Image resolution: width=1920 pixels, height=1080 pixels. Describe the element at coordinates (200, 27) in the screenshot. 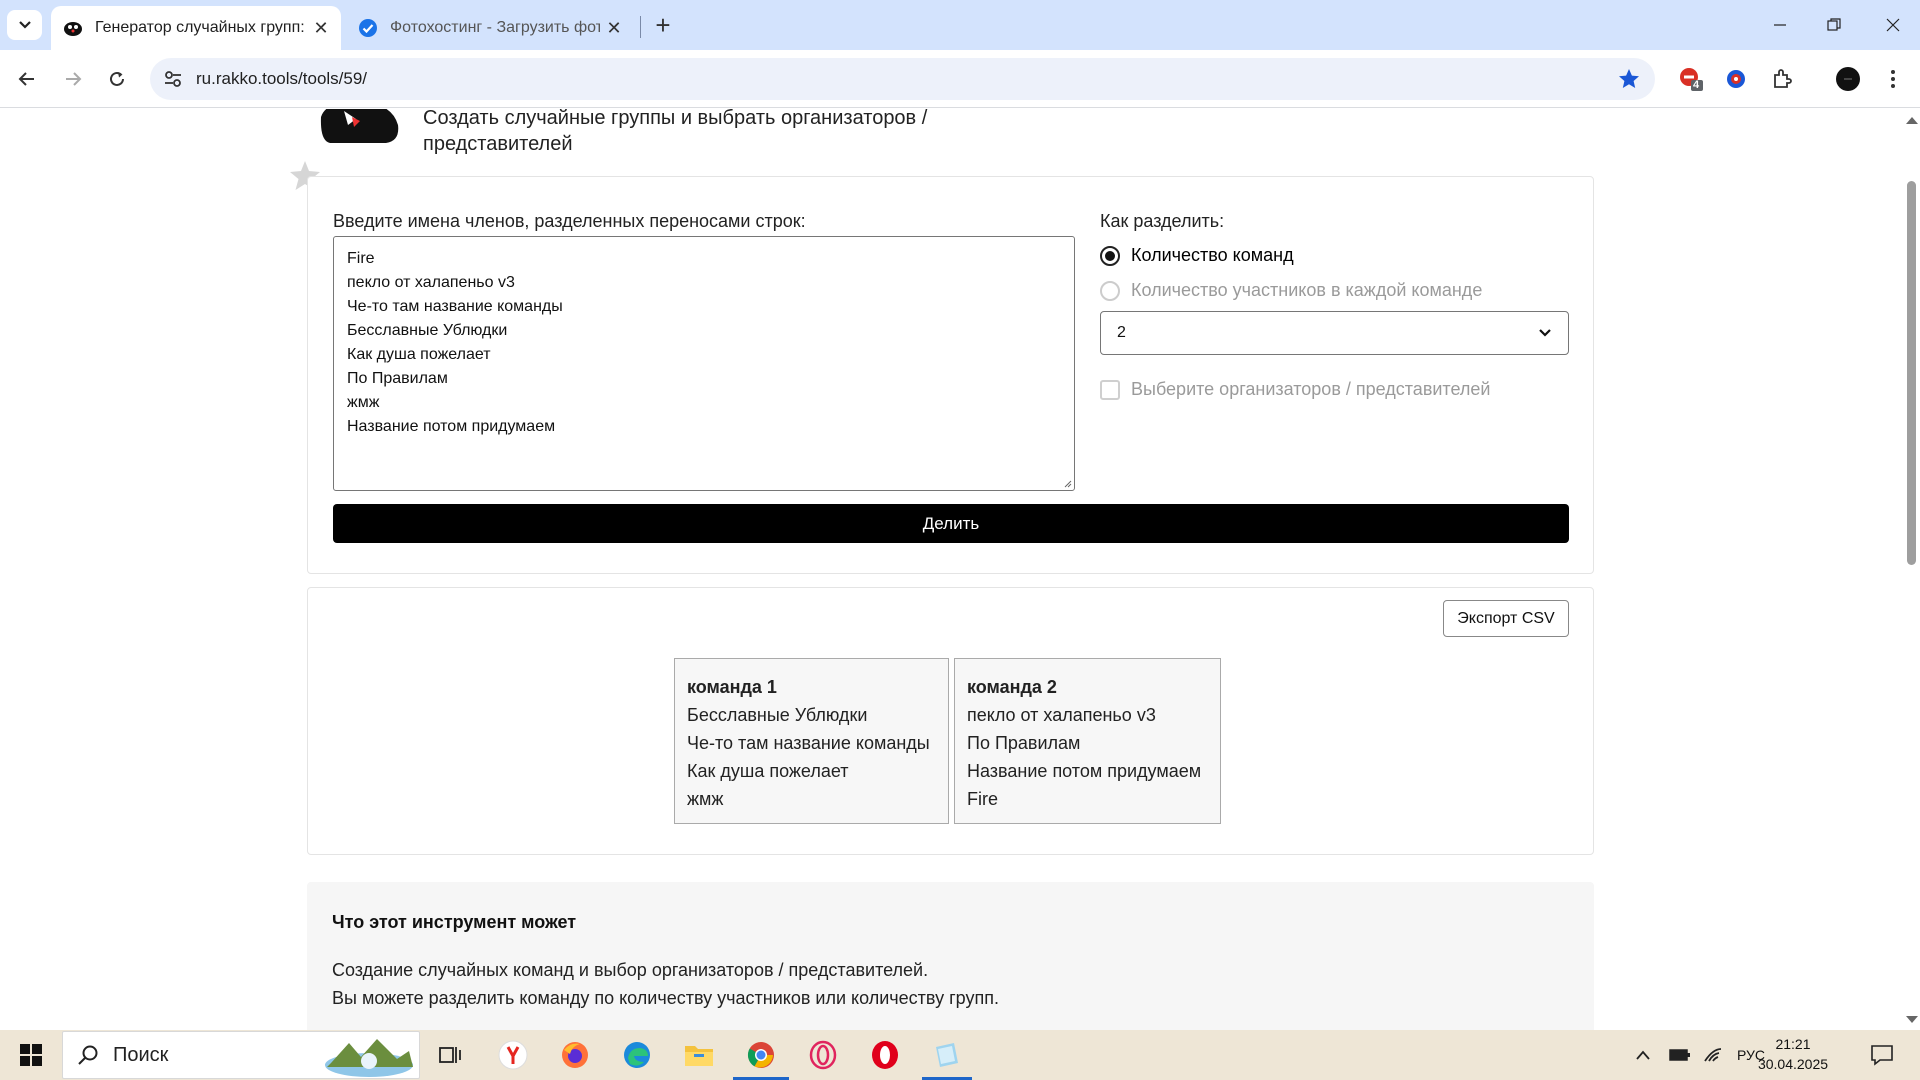

I see `tab-title: Генератор случайных групп: б` at that location.